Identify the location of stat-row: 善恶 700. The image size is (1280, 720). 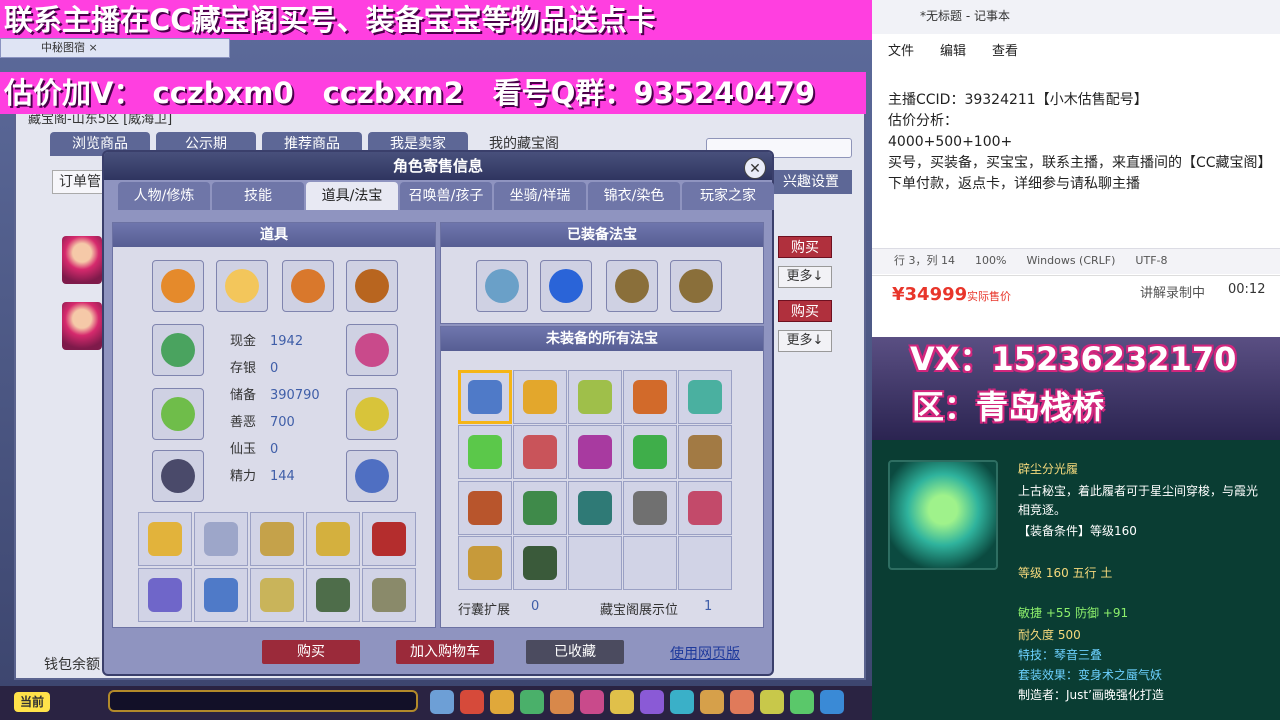
(262, 422).